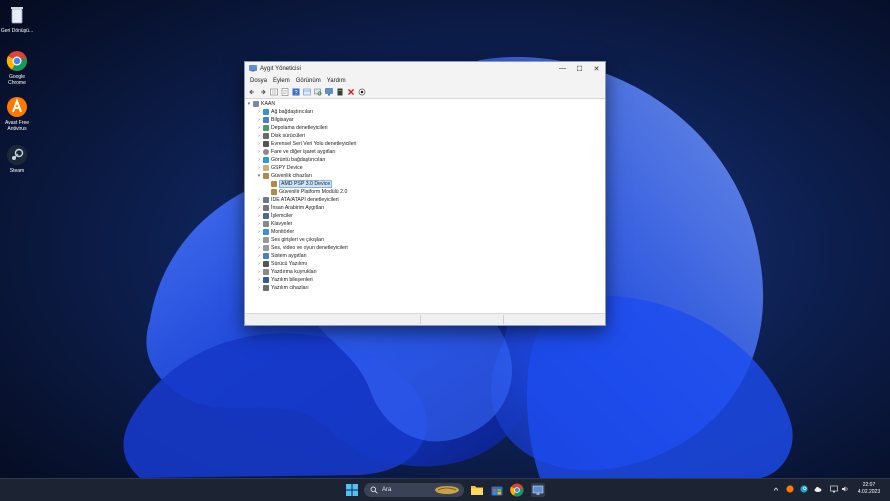 The width and height of the screenshot is (890, 501). Describe the element at coordinates (17, 171) in the screenshot. I see `desktop-icon-label: Steam` at that location.